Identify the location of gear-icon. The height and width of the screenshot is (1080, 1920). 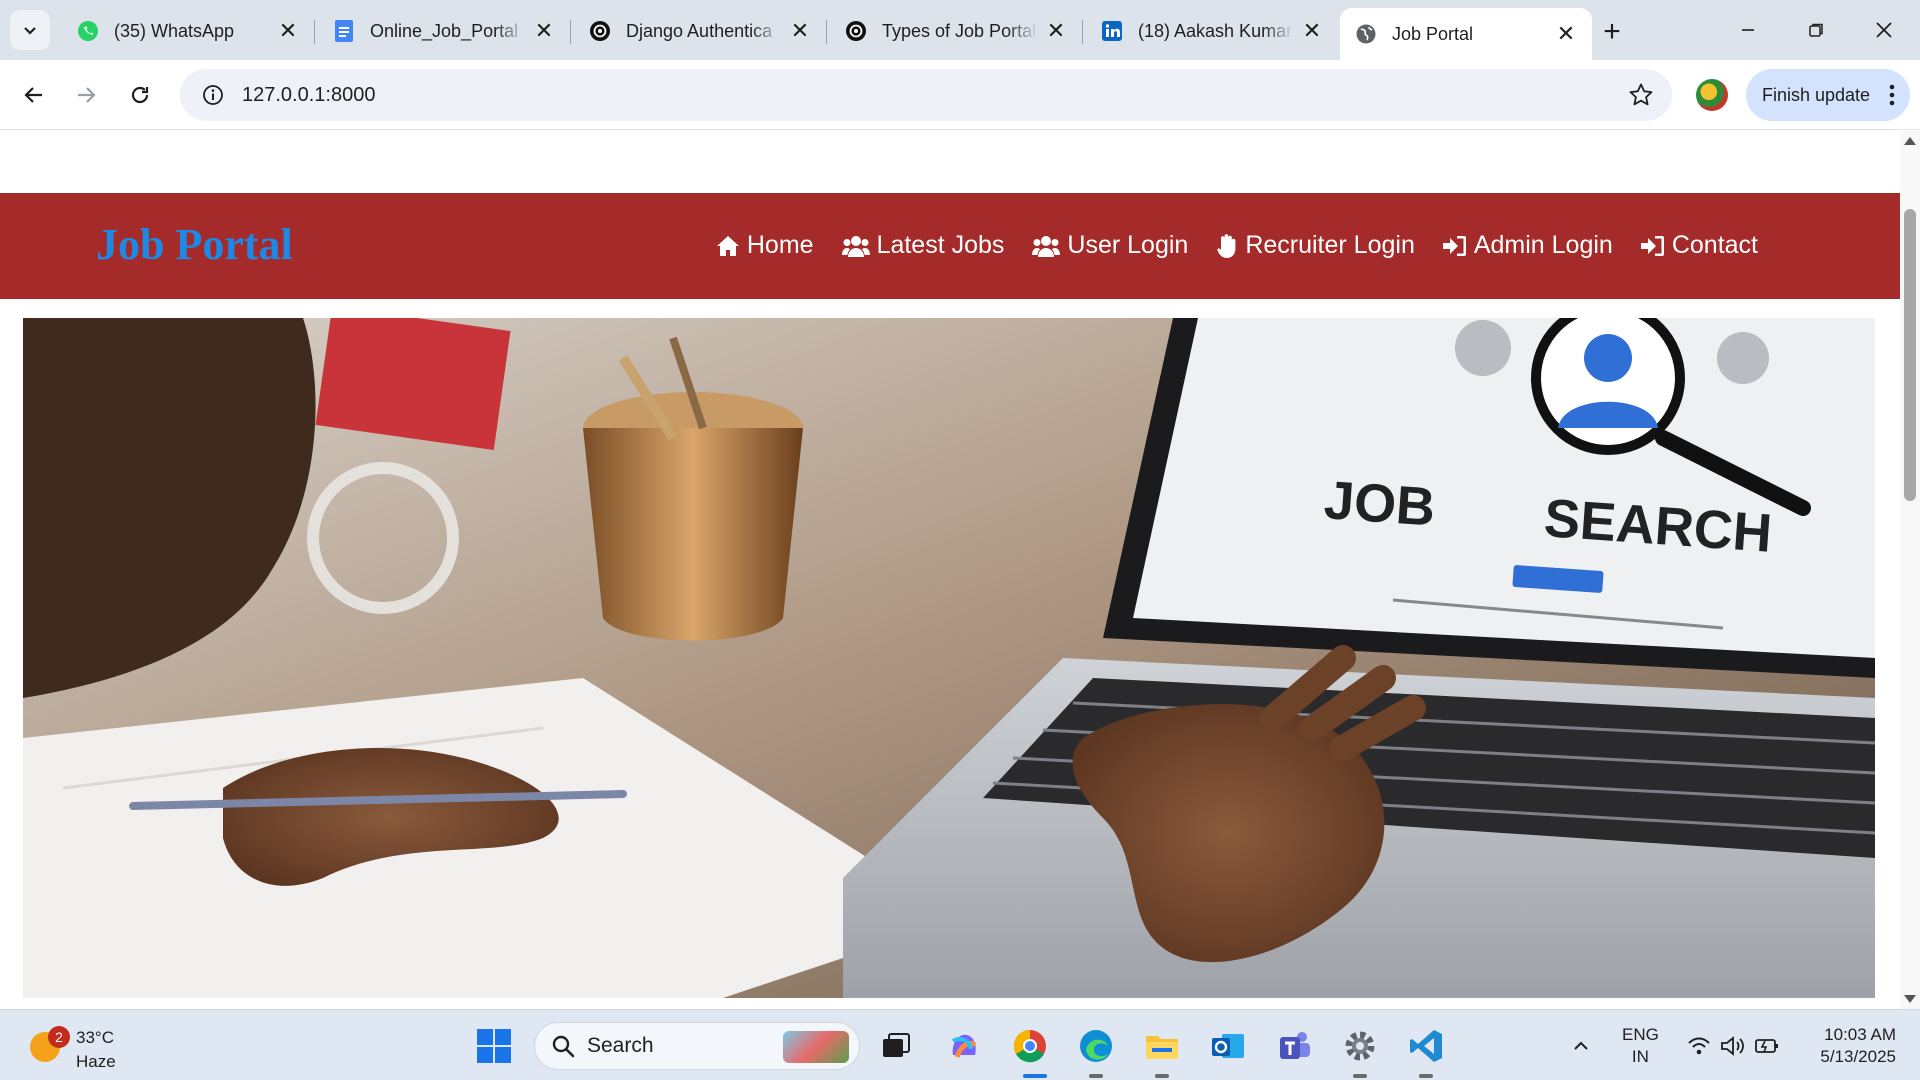
(1360, 1046).